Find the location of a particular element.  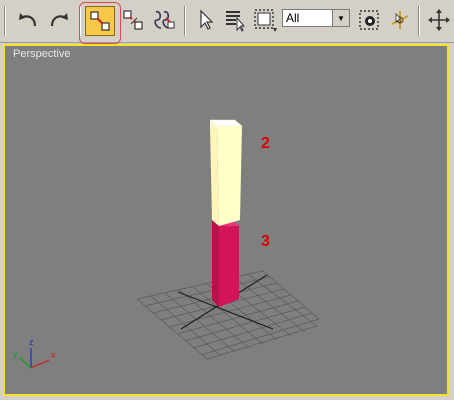

undo-icon is located at coordinates (28, 20).